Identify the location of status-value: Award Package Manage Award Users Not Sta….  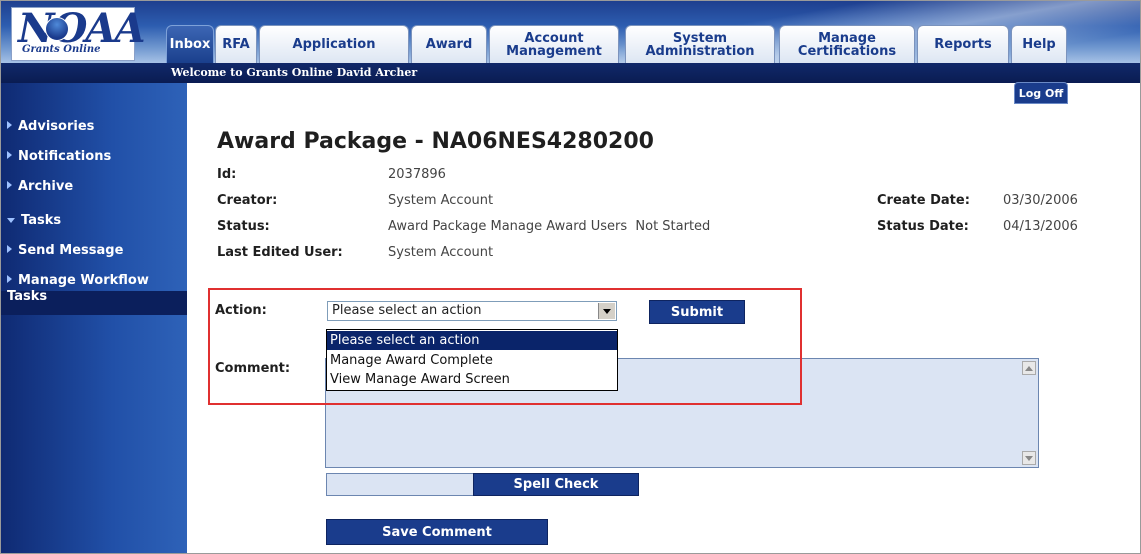
(549, 226).